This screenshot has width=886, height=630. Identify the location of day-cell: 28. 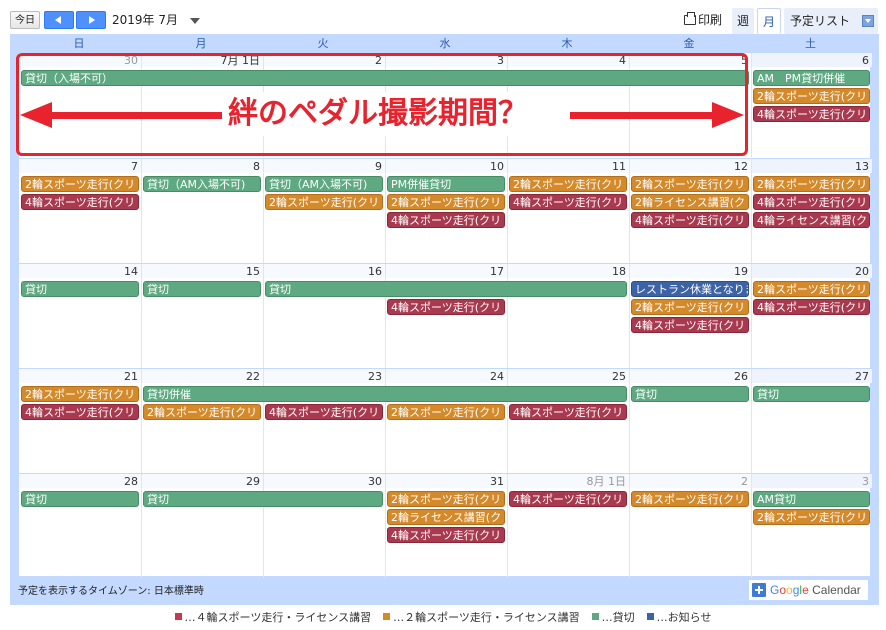
(80, 526).